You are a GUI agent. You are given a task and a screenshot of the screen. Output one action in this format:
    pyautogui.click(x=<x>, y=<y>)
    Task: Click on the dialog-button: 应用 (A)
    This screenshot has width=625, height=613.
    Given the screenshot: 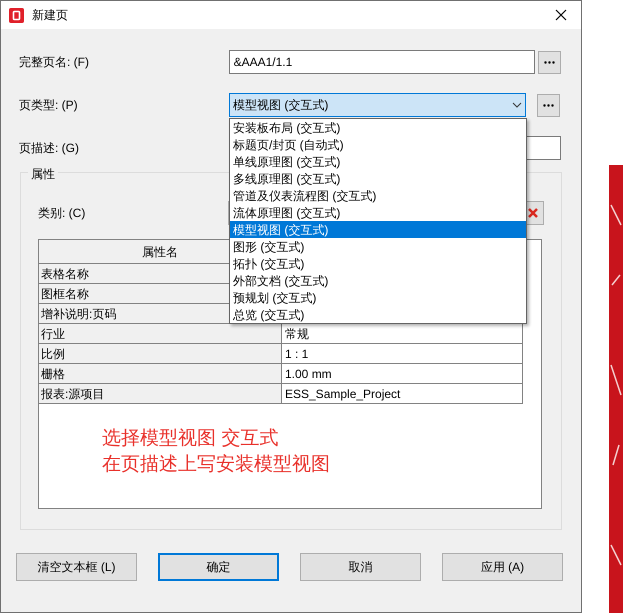 What is the action you would take?
    pyautogui.click(x=502, y=567)
    